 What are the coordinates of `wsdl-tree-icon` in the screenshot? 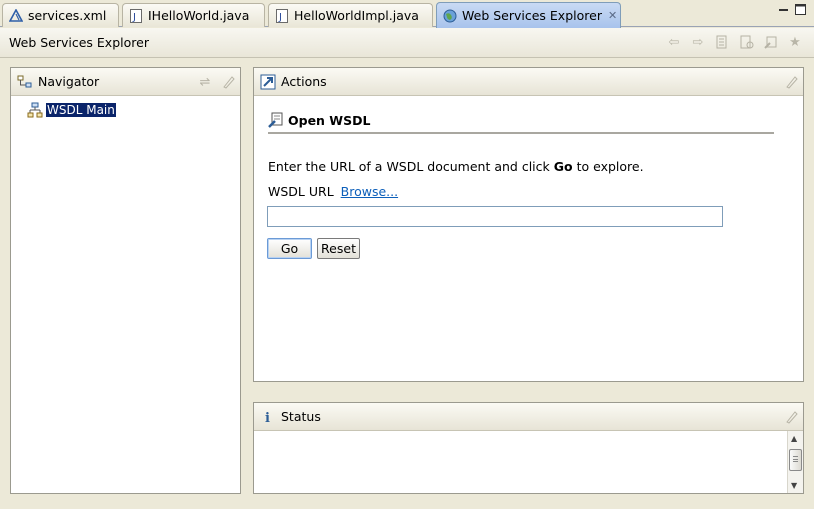 It's located at (35, 110).